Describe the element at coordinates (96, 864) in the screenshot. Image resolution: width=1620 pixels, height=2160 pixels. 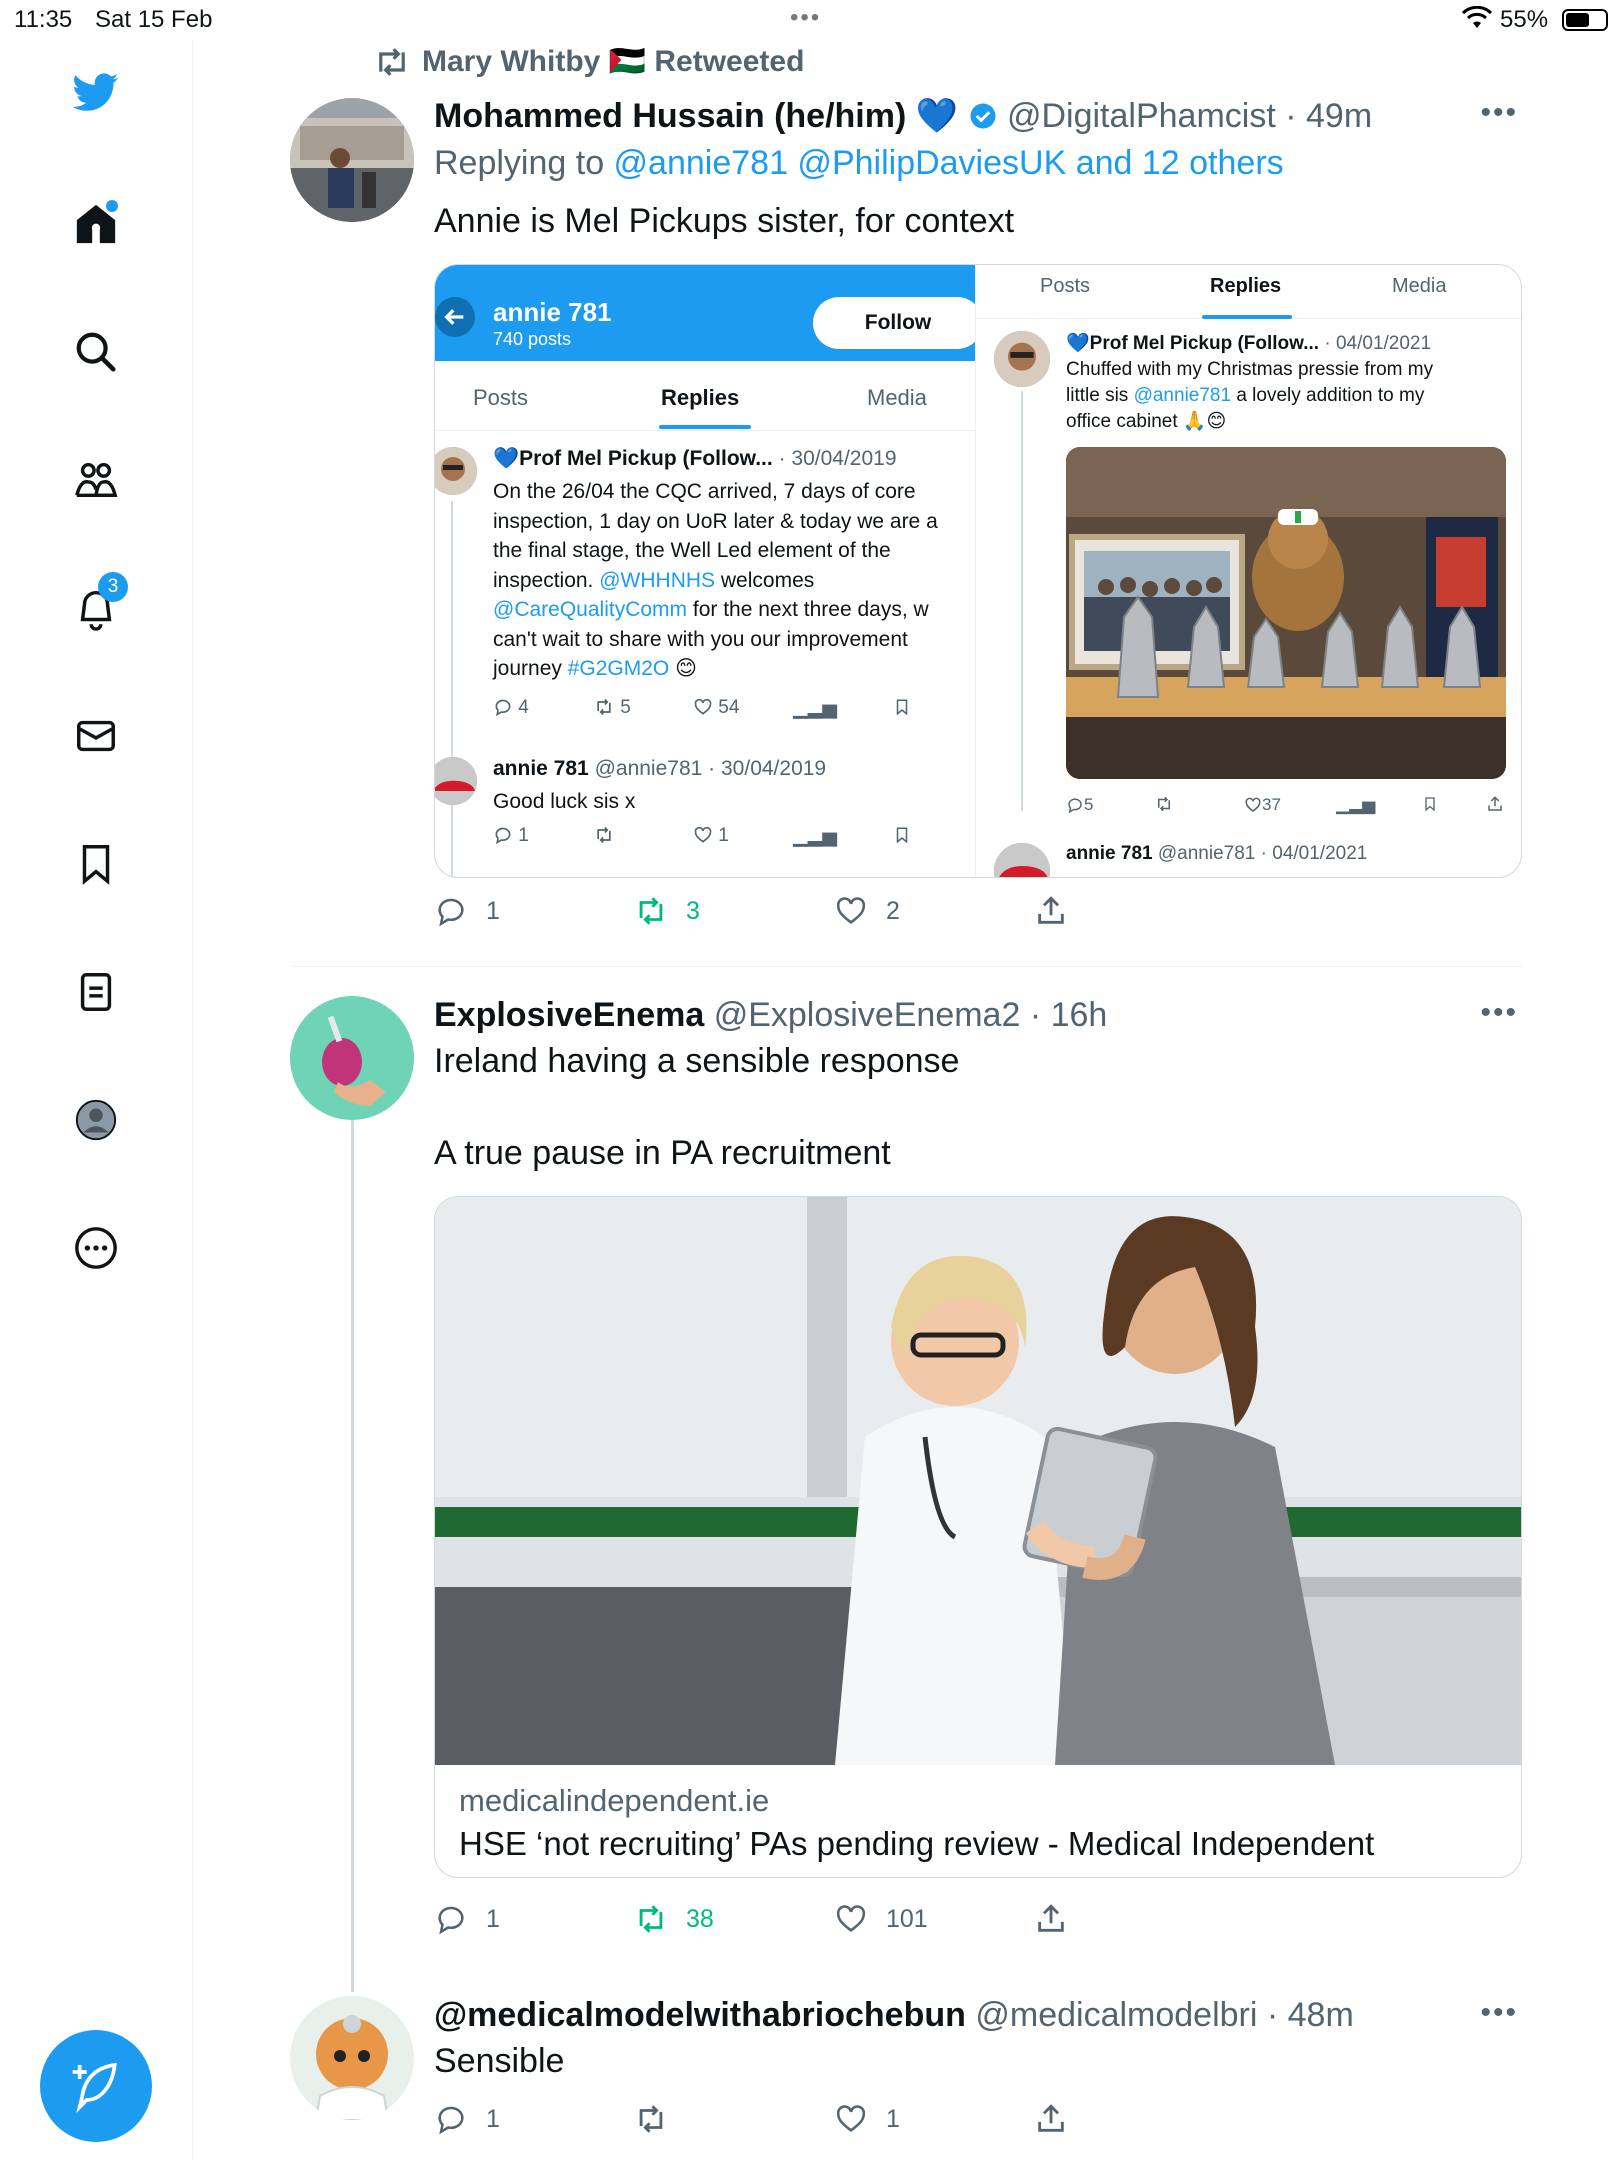
I see `bookmarks-icon` at that location.